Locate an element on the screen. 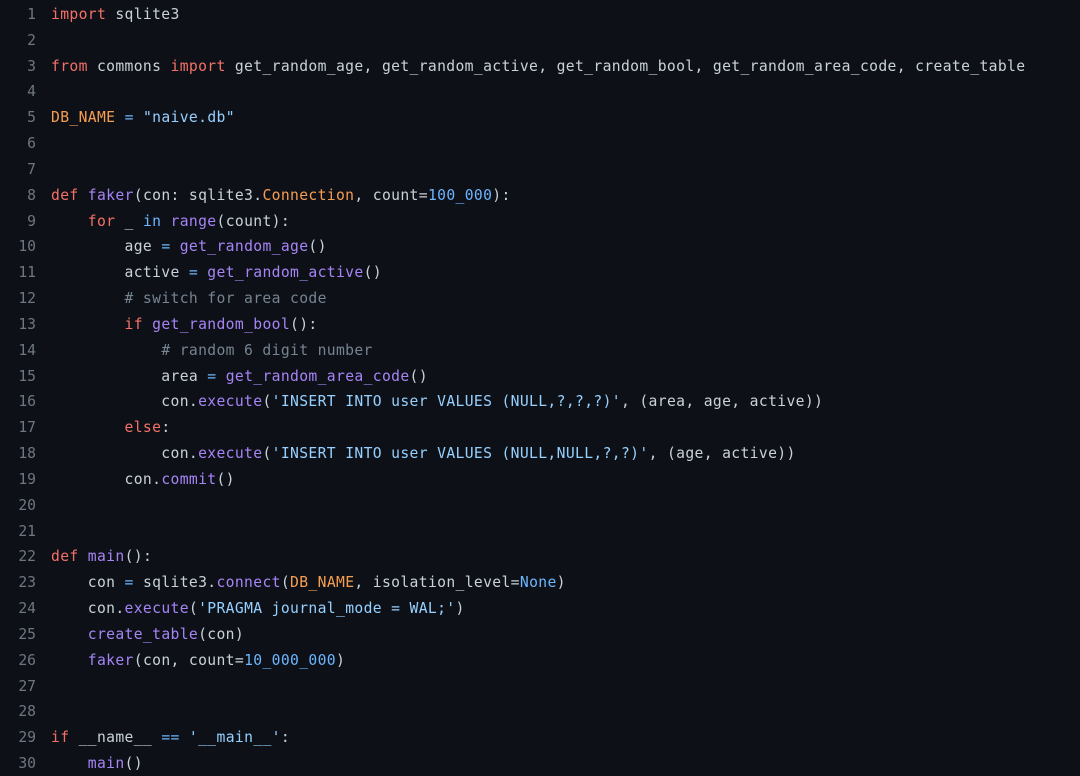 Image resolution: width=1080 pixels, height=776 pixels. line-number: 16 is located at coordinates (27, 402).